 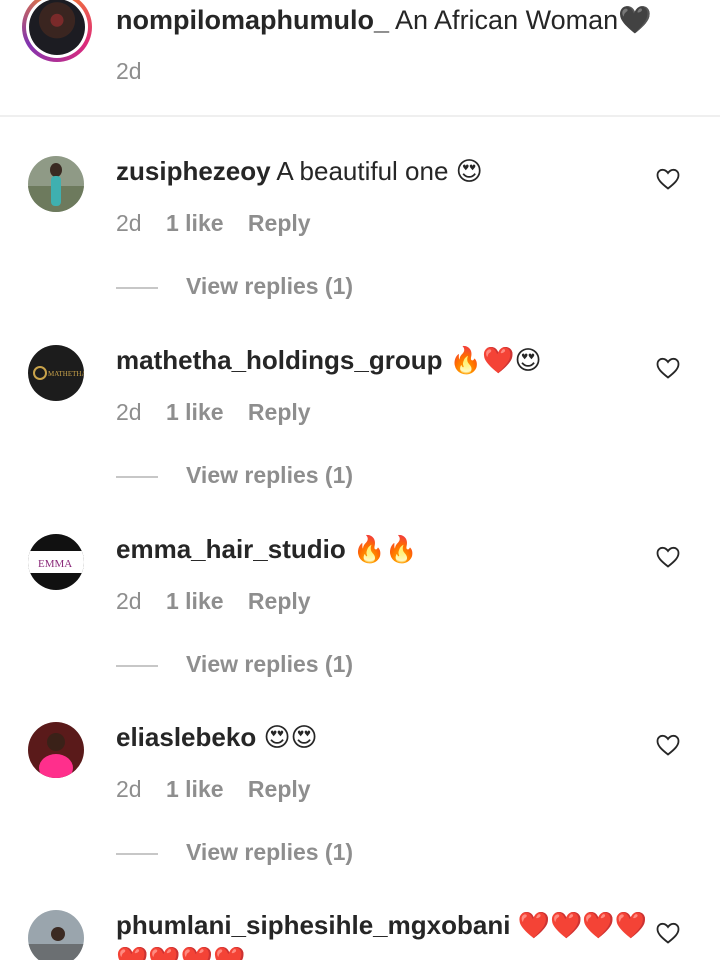 I want to click on comment-username: mathetha_holdings_group, so click(x=279, y=360).